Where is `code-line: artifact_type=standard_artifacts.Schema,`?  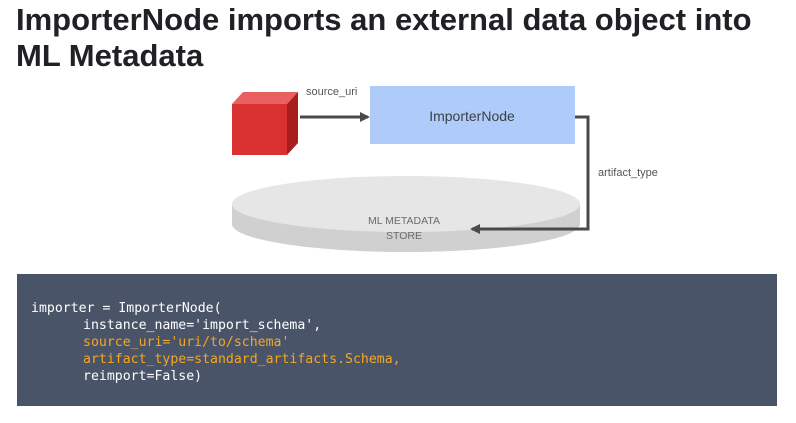 code-line: artifact_type=standard_artifacts.Schema, is located at coordinates (242, 359).